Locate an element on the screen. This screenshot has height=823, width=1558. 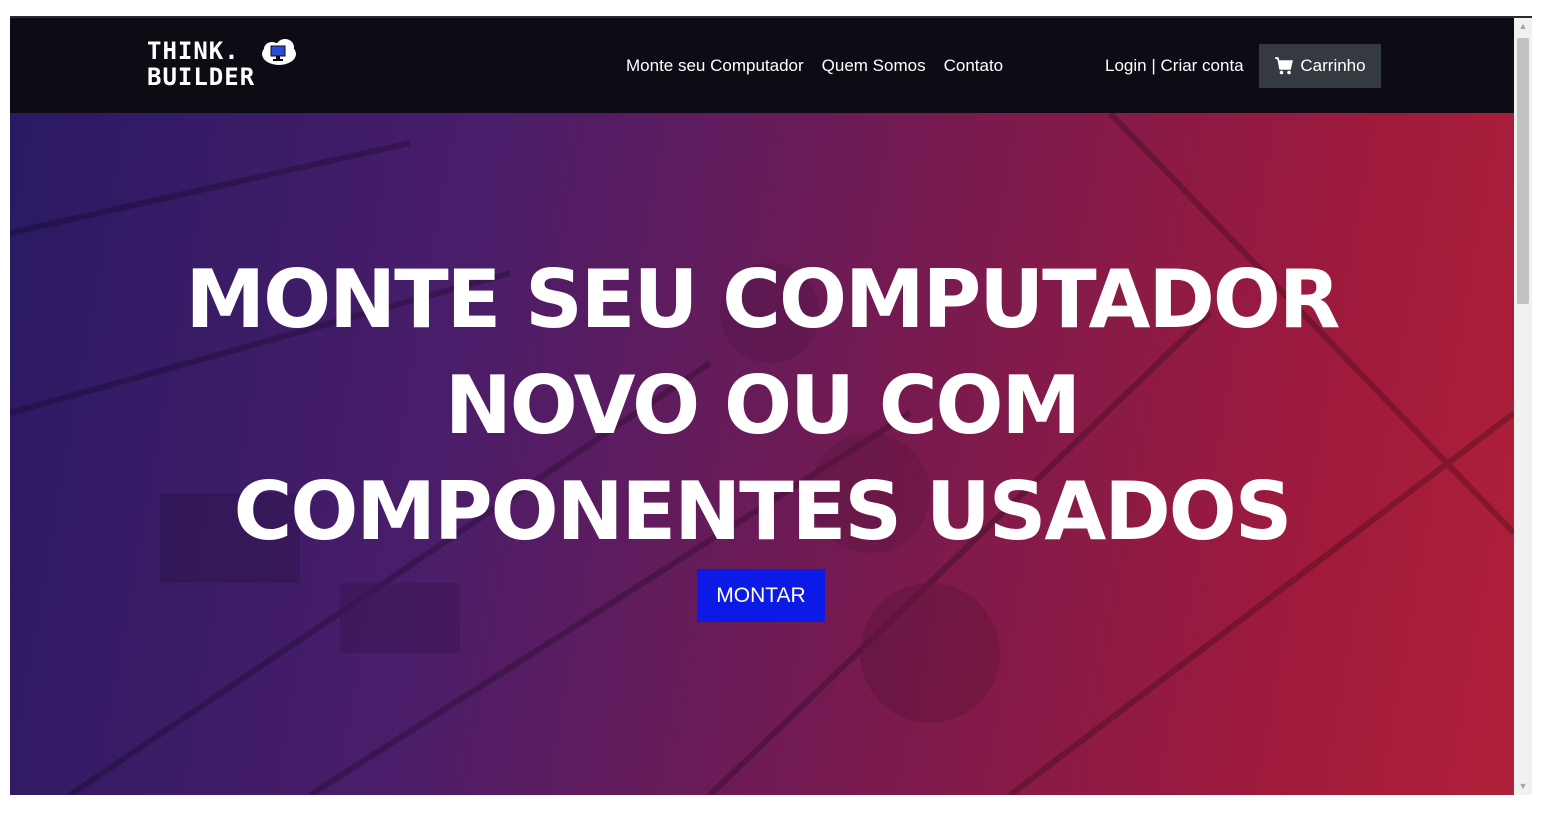
vertical-scrollbar: ▲ ▼ is located at coordinates (1523, 406).